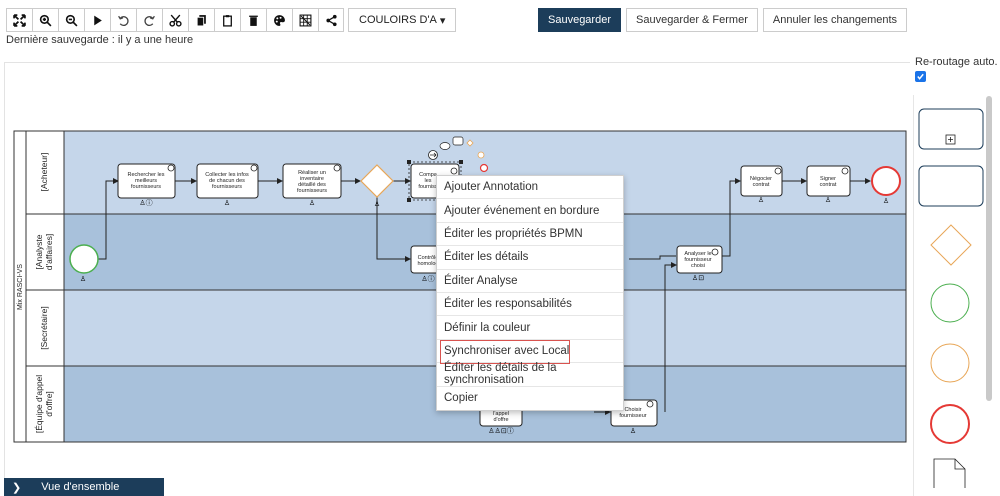 This screenshot has height=496, width=1000. Describe the element at coordinates (20, 287) in the screenshot. I see `pool-name: Mix RASCI-VS` at that location.